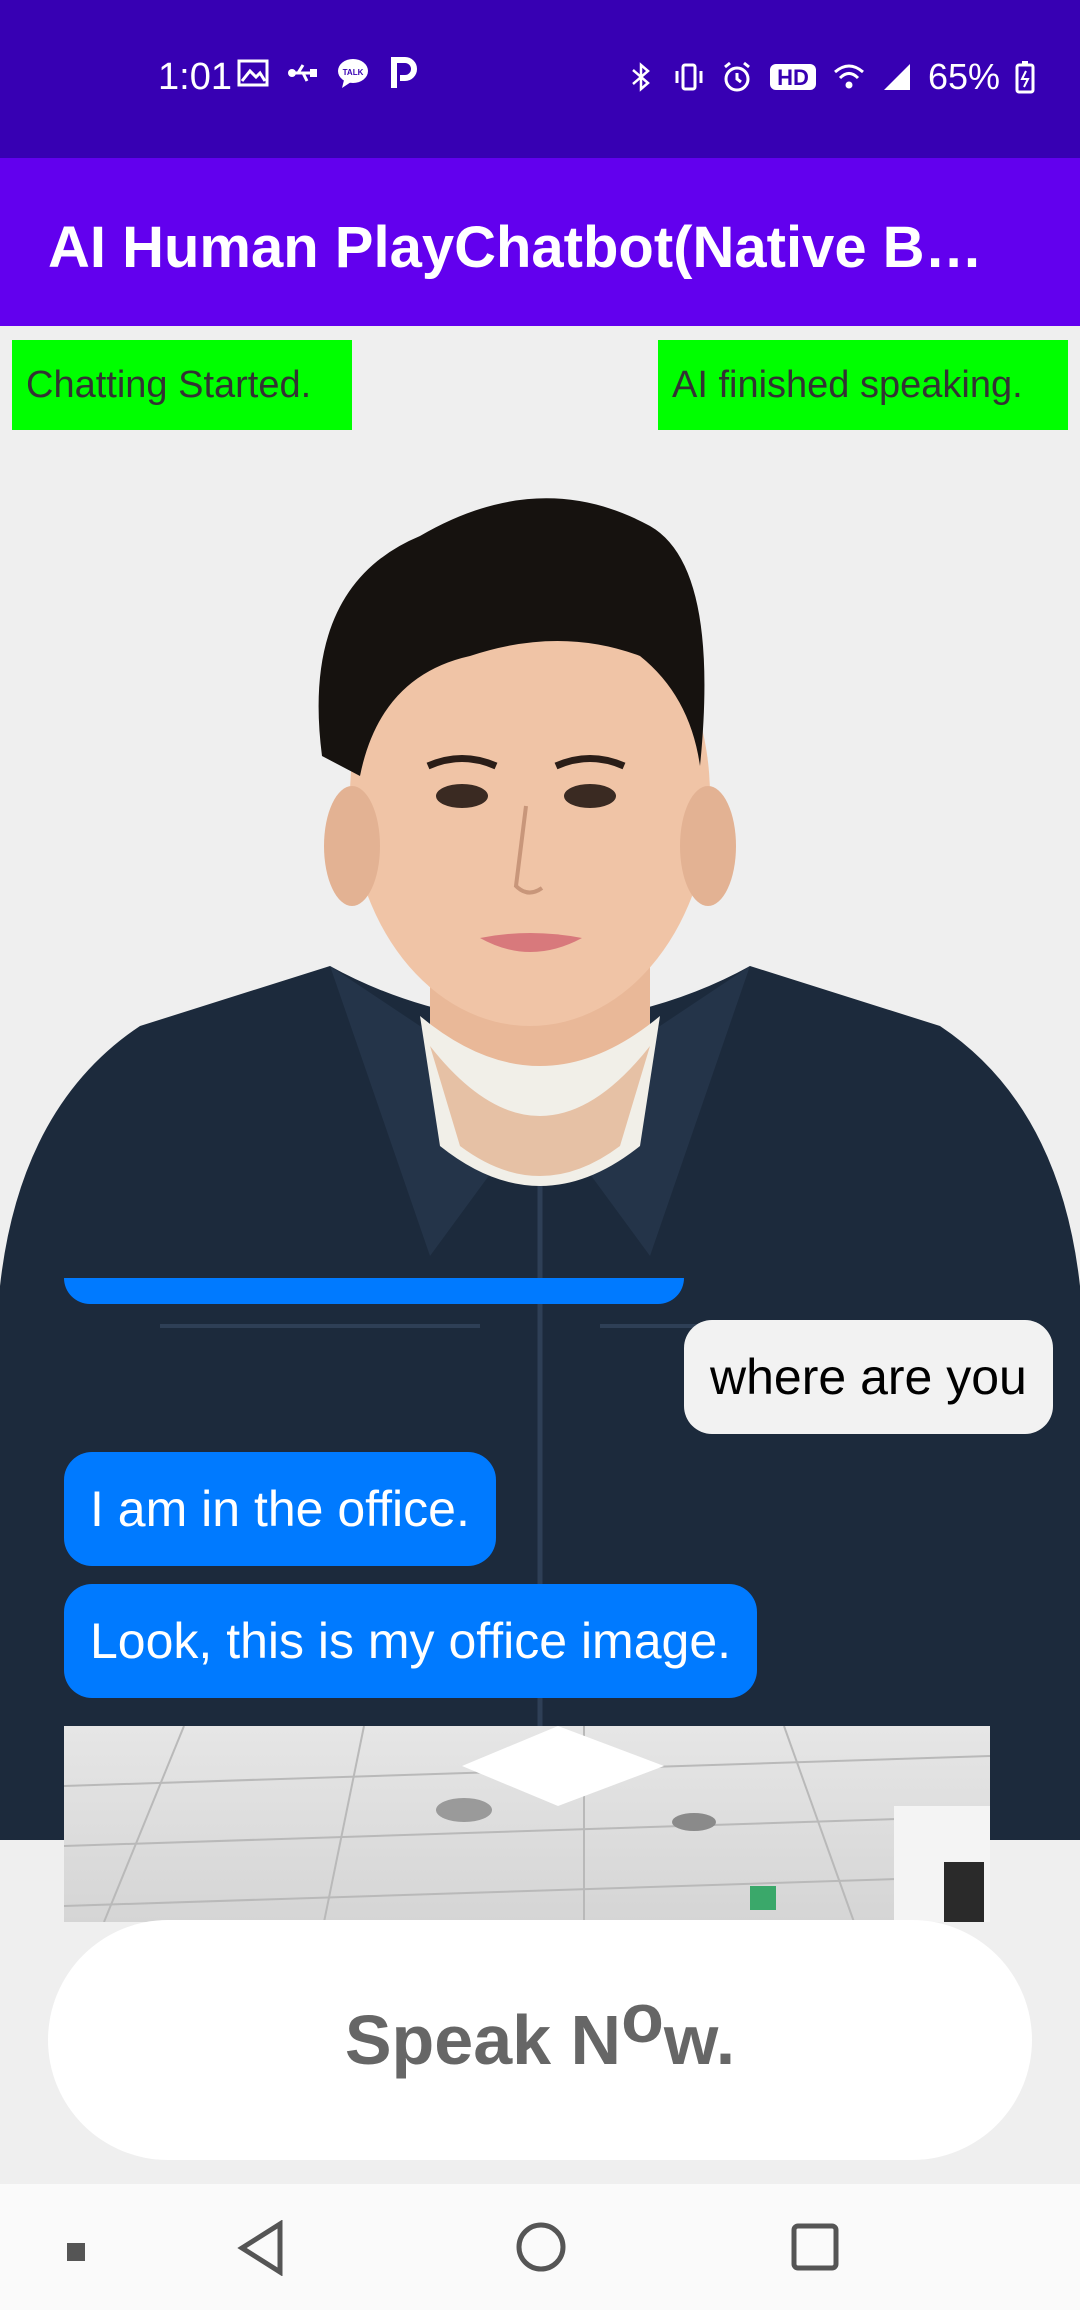 The width and height of the screenshot is (1080, 2310). I want to click on status-bar: 1:01 TALK HD 65%, so click(540, 79).